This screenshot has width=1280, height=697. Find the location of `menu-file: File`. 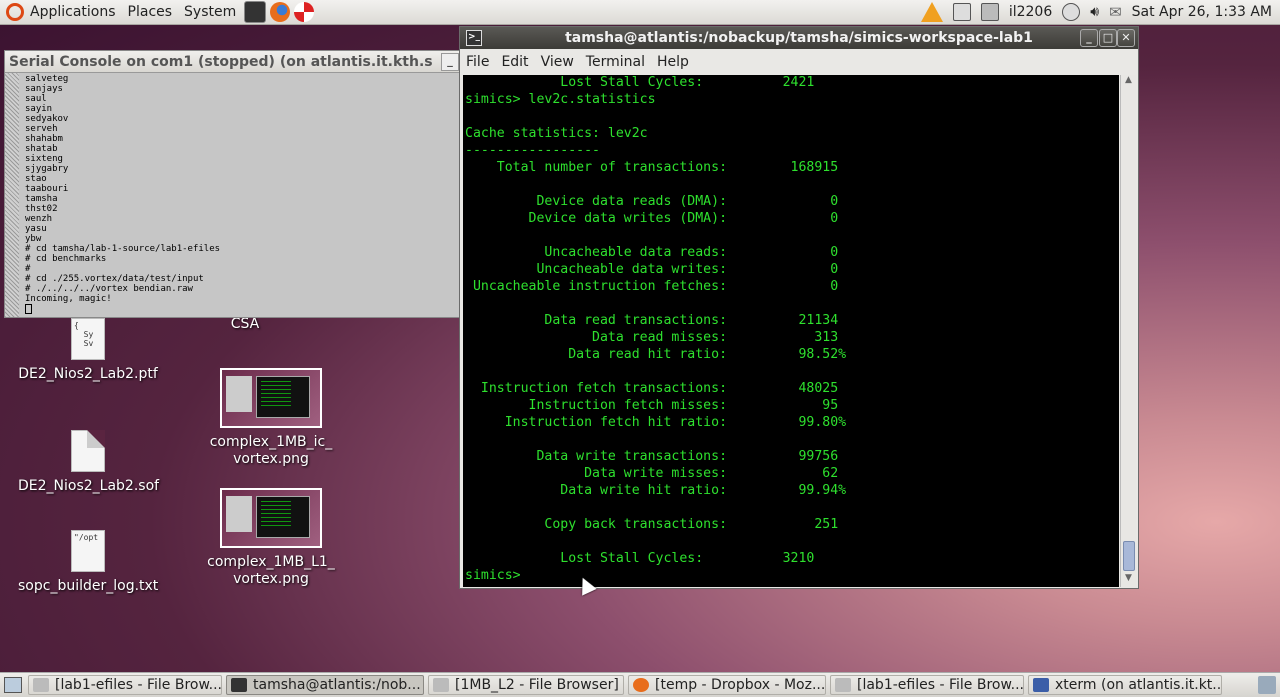

menu-file: File is located at coordinates (477, 62).